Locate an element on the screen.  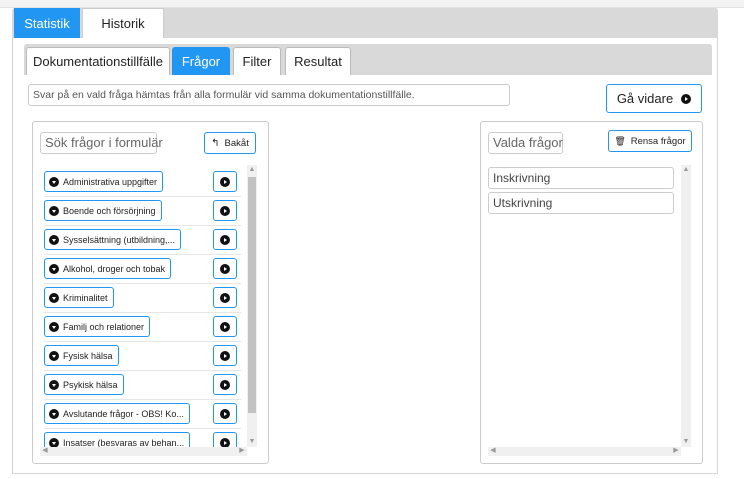
question-list-scrollbar: ▲ ▼ is located at coordinates (252, 306).